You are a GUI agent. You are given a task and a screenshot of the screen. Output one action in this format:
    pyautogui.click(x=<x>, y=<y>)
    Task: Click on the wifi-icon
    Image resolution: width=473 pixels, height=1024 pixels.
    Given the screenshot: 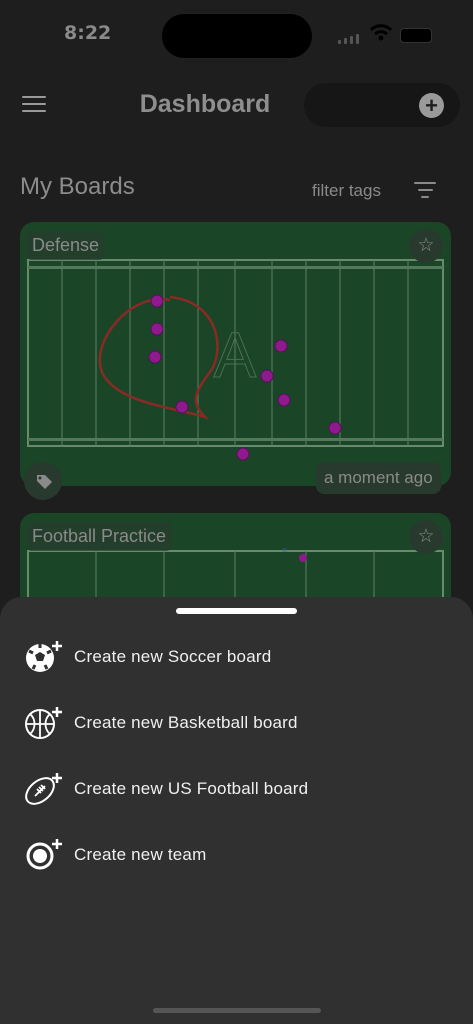 What is the action you would take?
    pyautogui.click(x=381, y=32)
    